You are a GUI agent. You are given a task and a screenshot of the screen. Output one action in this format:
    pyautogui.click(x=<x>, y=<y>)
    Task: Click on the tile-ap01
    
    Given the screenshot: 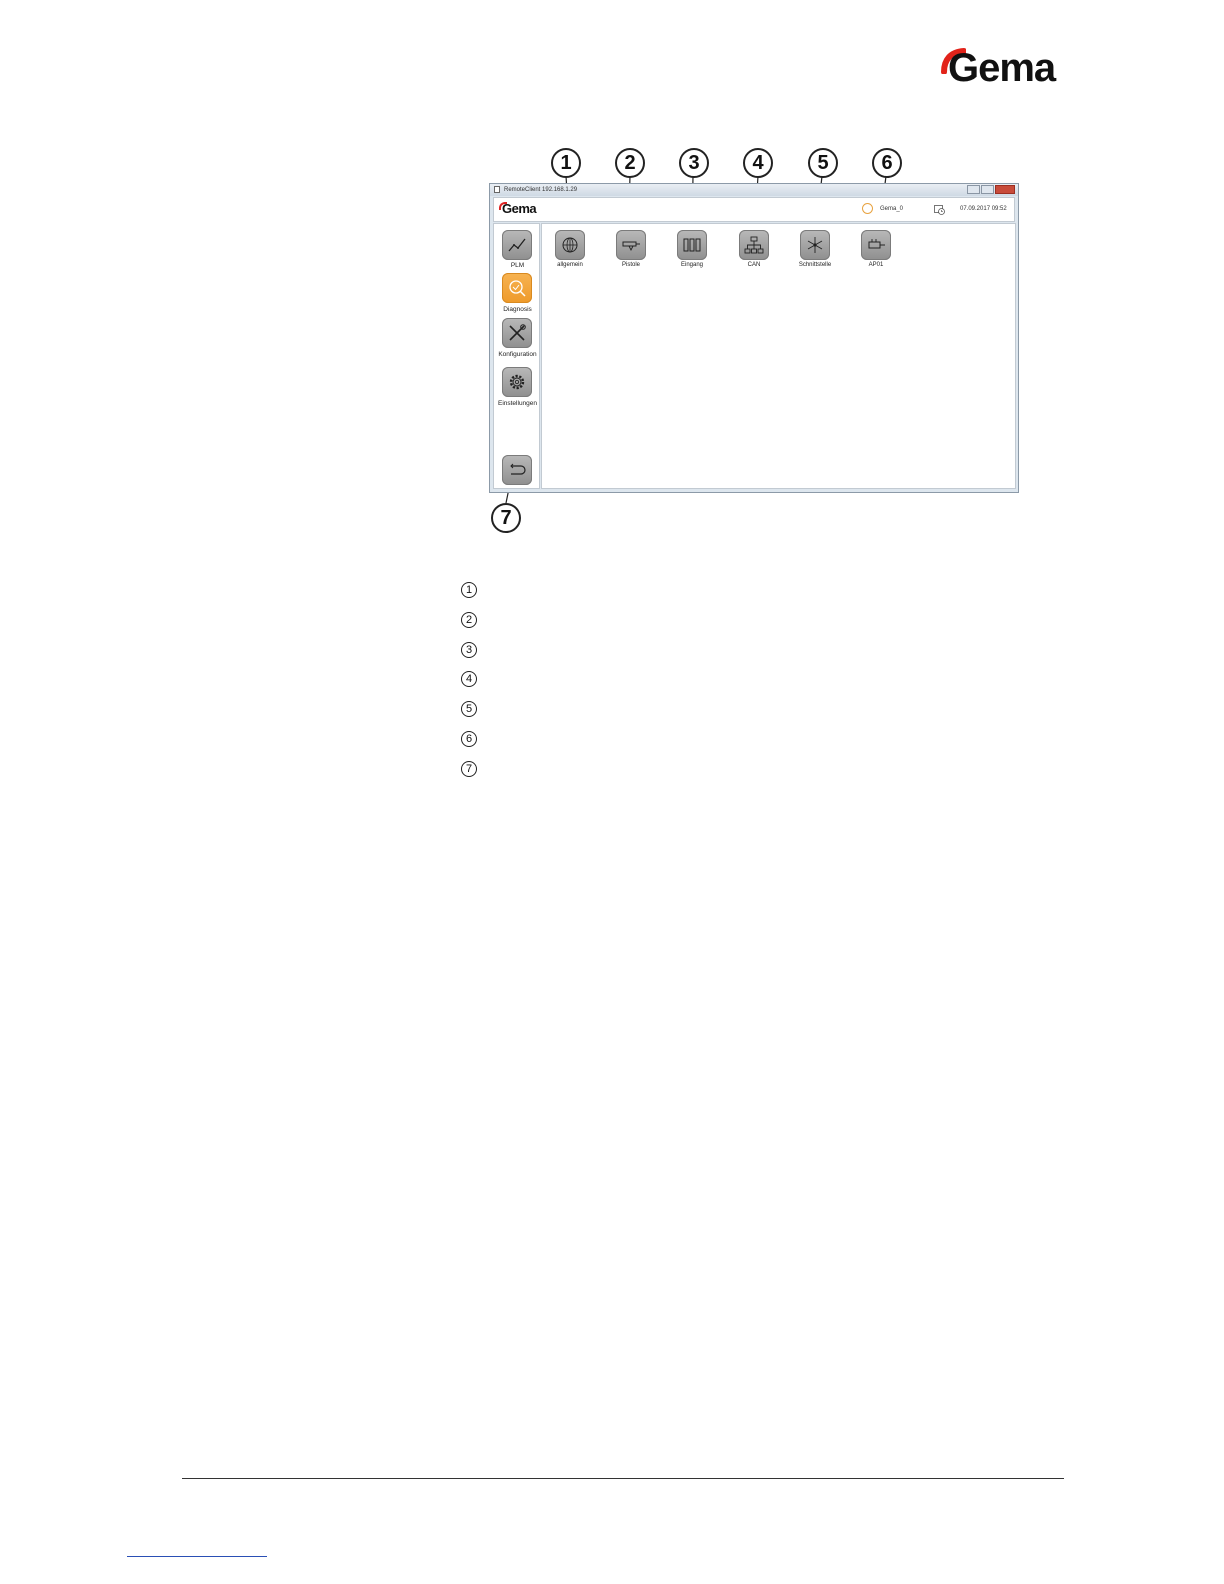 What is the action you would take?
    pyautogui.click(x=876, y=245)
    